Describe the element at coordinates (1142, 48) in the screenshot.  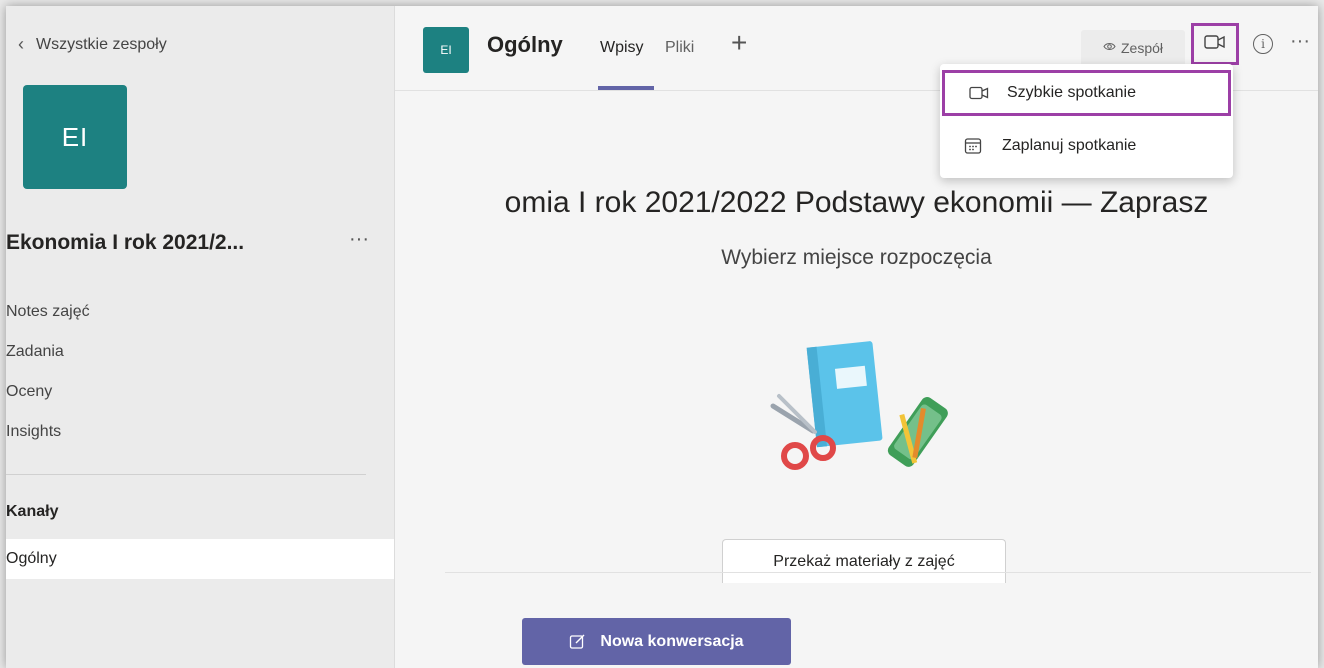
I see `team-view-label: Zespół` at that location.